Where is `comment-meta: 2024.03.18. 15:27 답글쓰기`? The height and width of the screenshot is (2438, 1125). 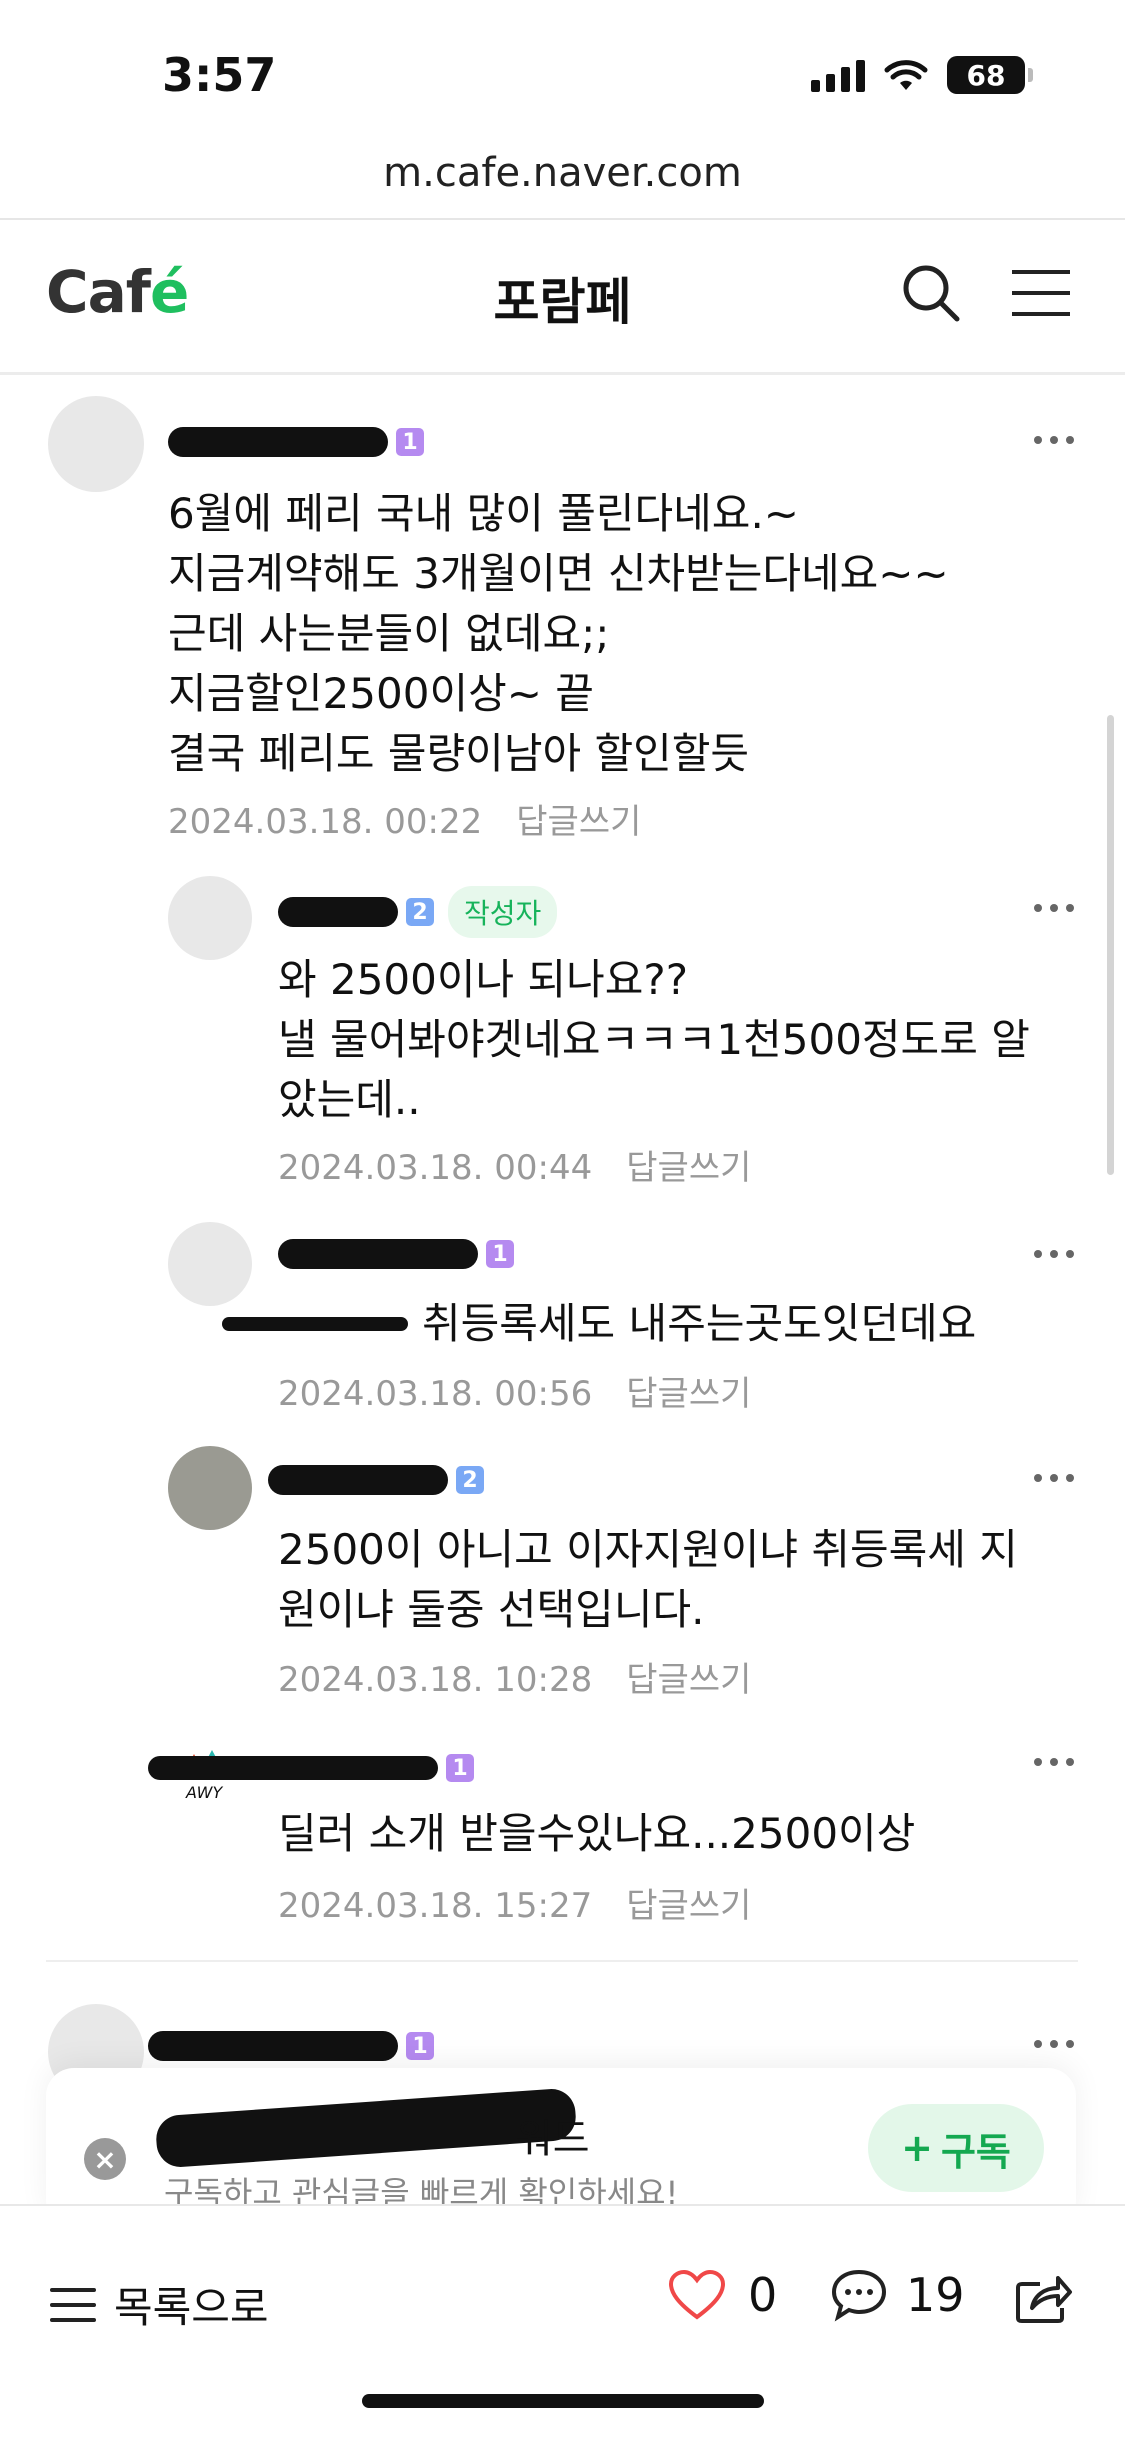 comment-meta: 2024.03.18. 15:27 답글쓰기 is located at coordinates (514, 1902).